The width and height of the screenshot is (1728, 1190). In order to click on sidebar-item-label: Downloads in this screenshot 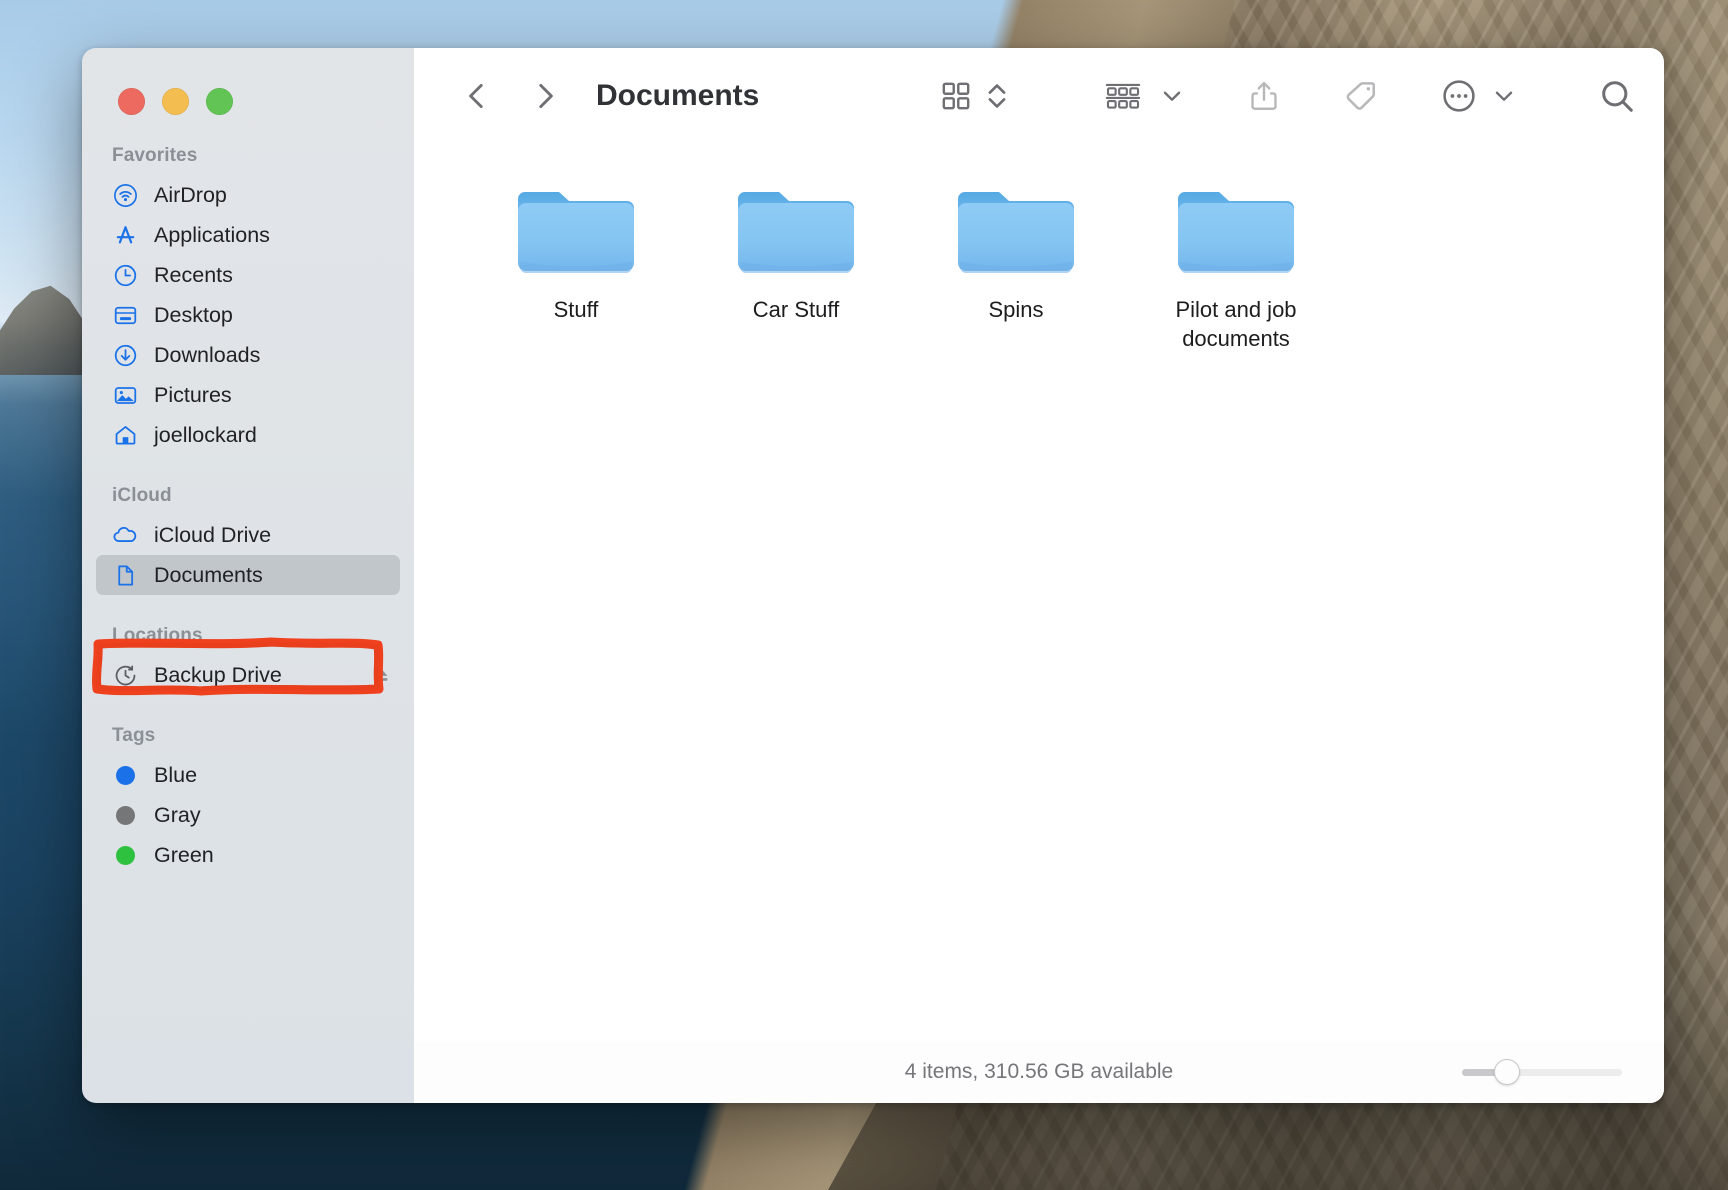, I will do `click(207, 354)`.